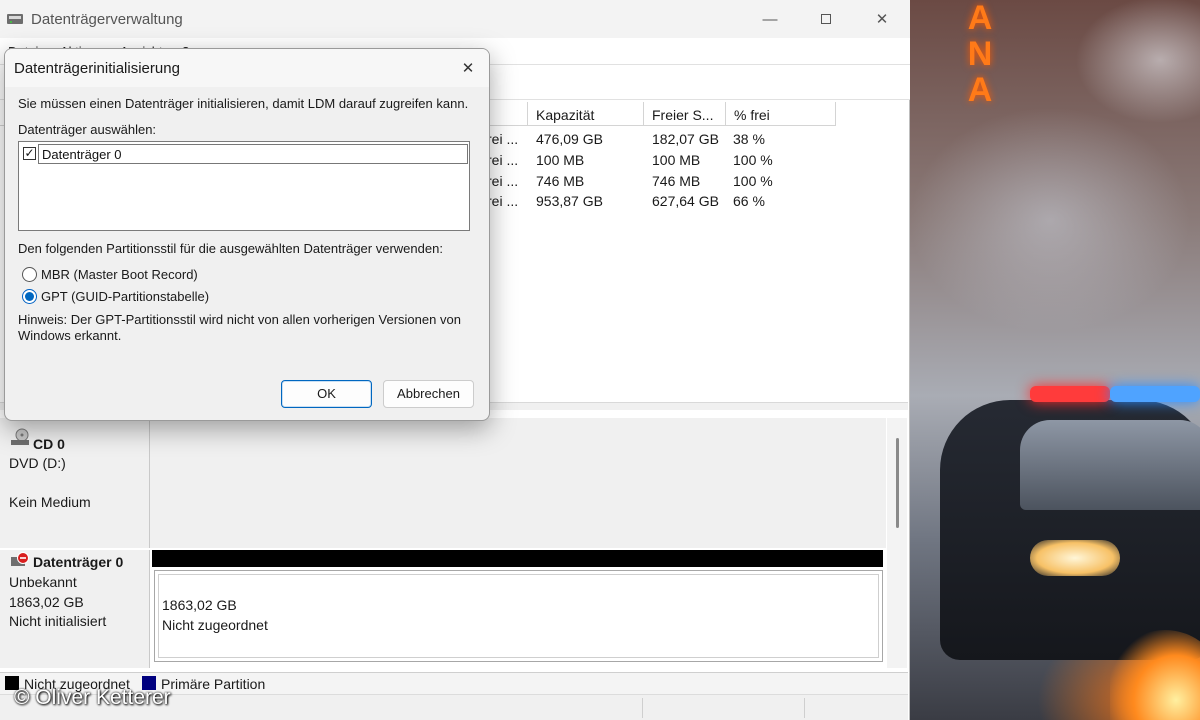  I want to click on unallocated-bar, so click(517, 558).